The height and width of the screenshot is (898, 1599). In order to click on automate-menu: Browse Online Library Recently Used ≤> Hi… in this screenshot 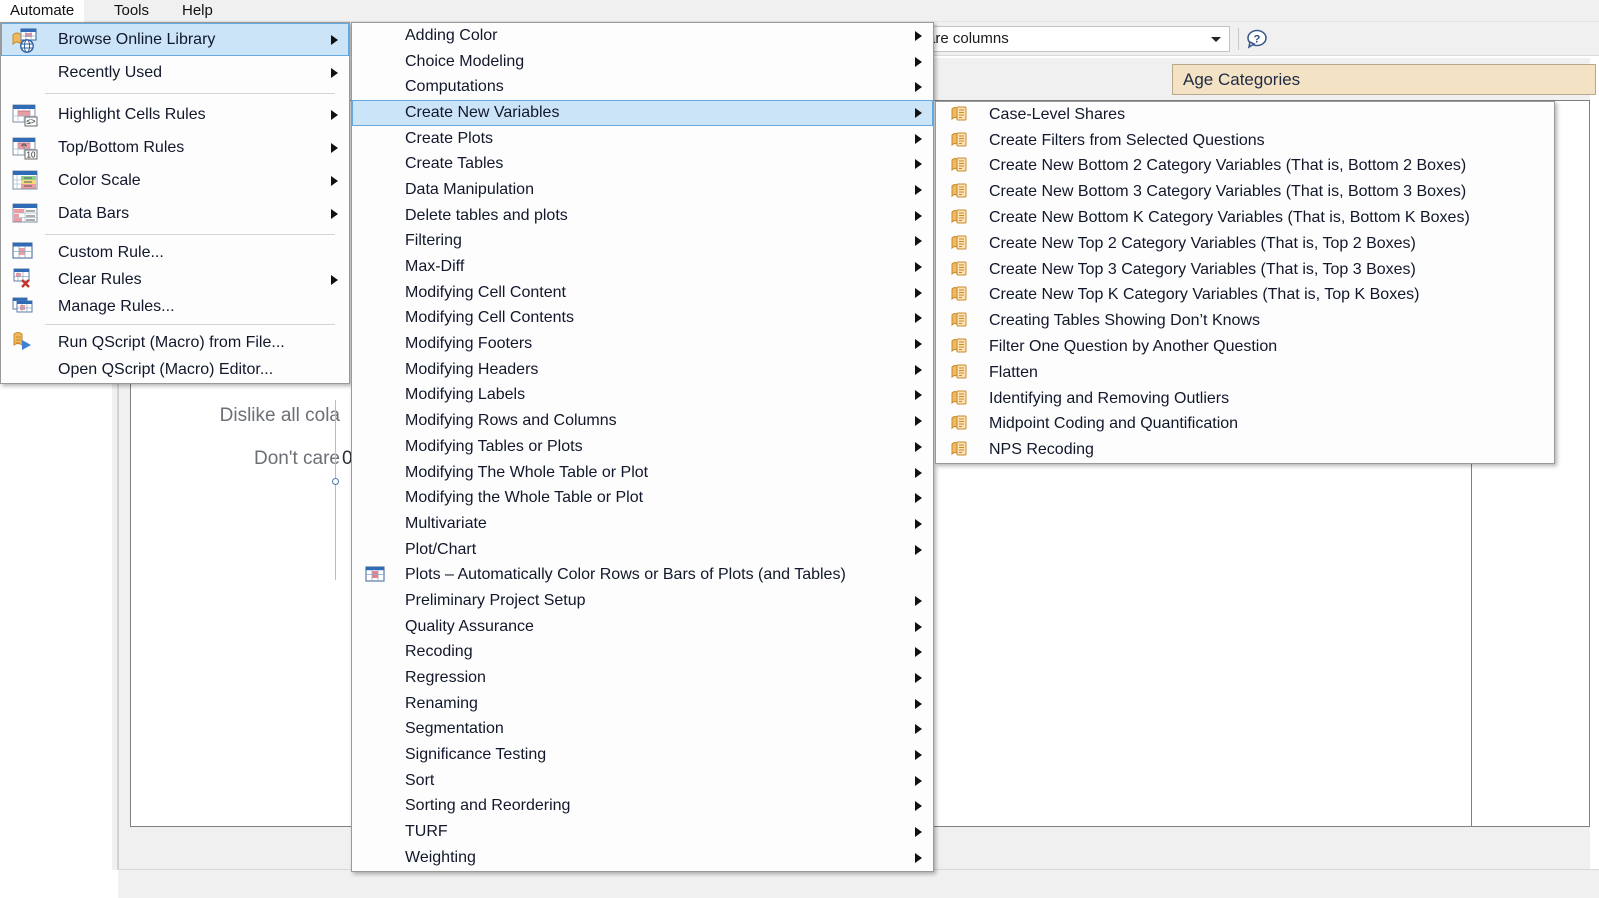, I will do `click(175, 203)`.